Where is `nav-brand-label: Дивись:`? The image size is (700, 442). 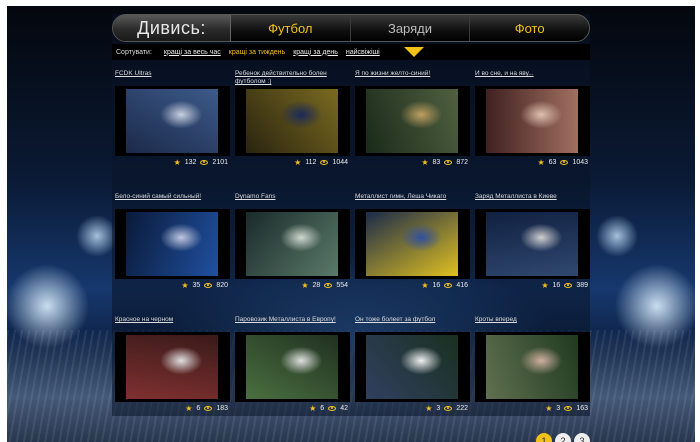
nav-brand-label: Дивись: is located at coordinates (172, 28).